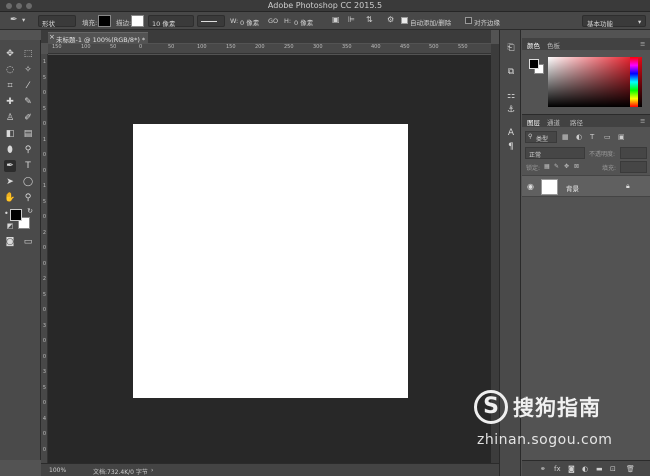 This screenshot has height=476, width=650. Describe the element at coordinates (10, 70) in the screenshot. I see `lasso-tool-icon: ◌` at that location.